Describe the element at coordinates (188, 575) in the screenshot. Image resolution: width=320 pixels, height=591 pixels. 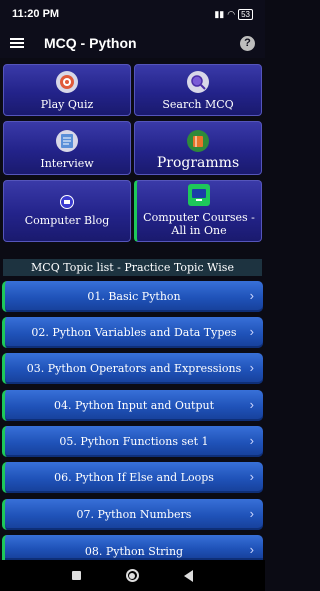
I see `back-button` at that location.